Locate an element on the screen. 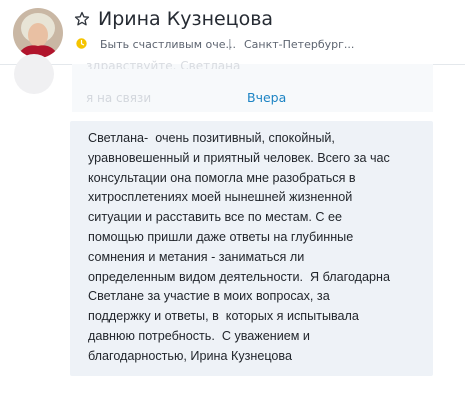 The image size is (465, 401). previous-message-line: здравствуйте. Светлана is located at coordinates (163, 64).